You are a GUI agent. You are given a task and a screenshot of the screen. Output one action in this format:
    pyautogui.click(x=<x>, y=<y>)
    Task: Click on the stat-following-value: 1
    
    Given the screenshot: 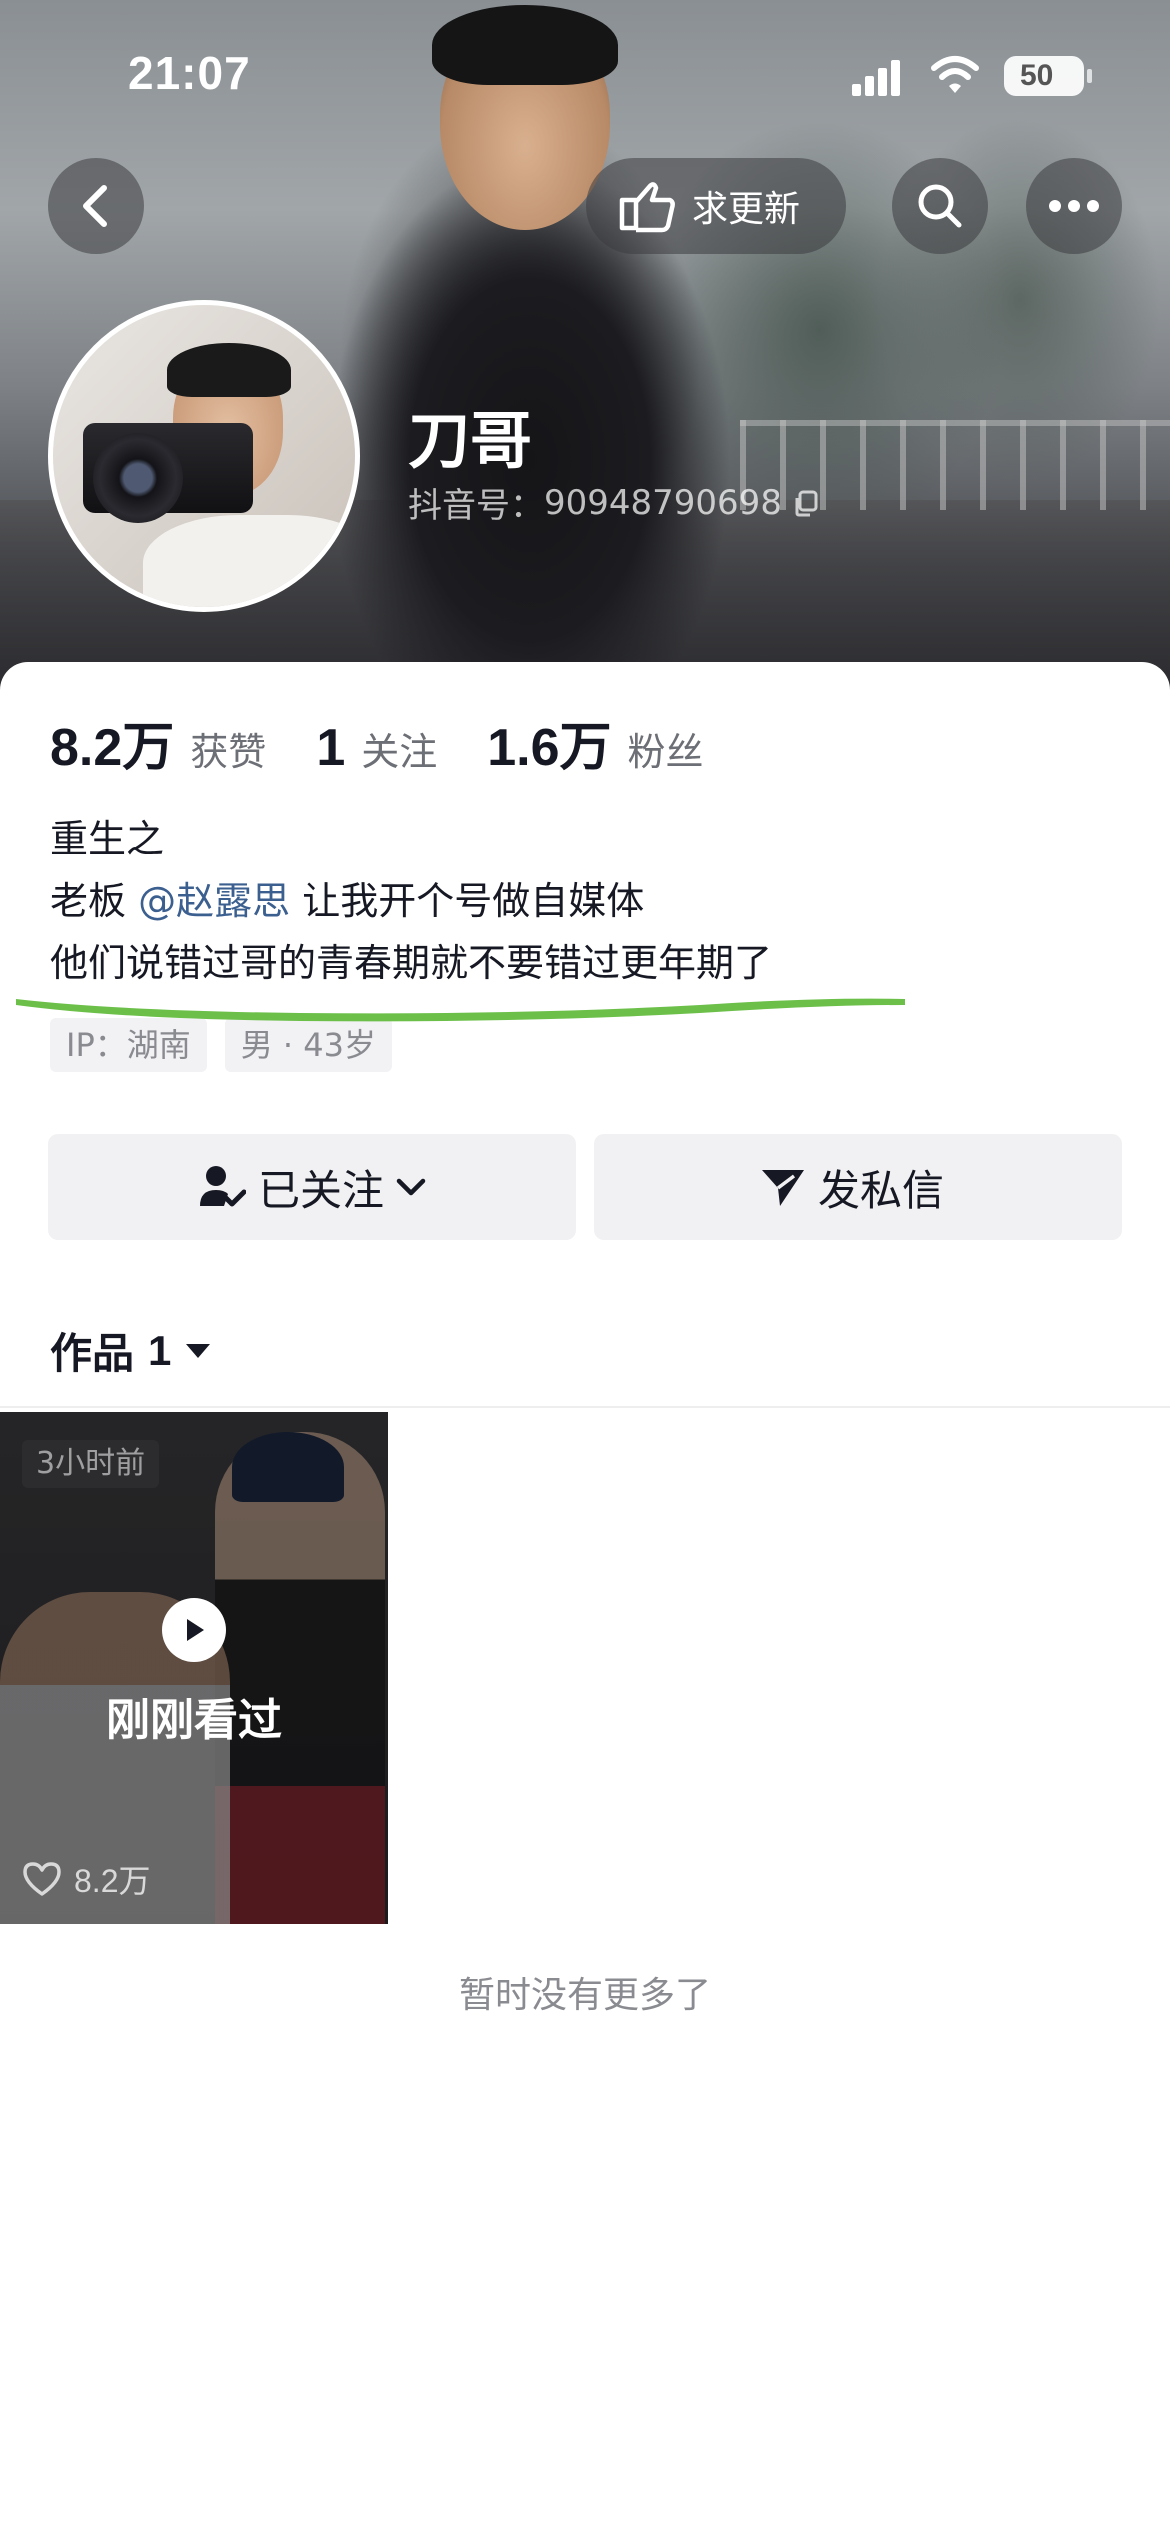 What is the action you would take?
    pyautogui.click(x=331, y=748)
    